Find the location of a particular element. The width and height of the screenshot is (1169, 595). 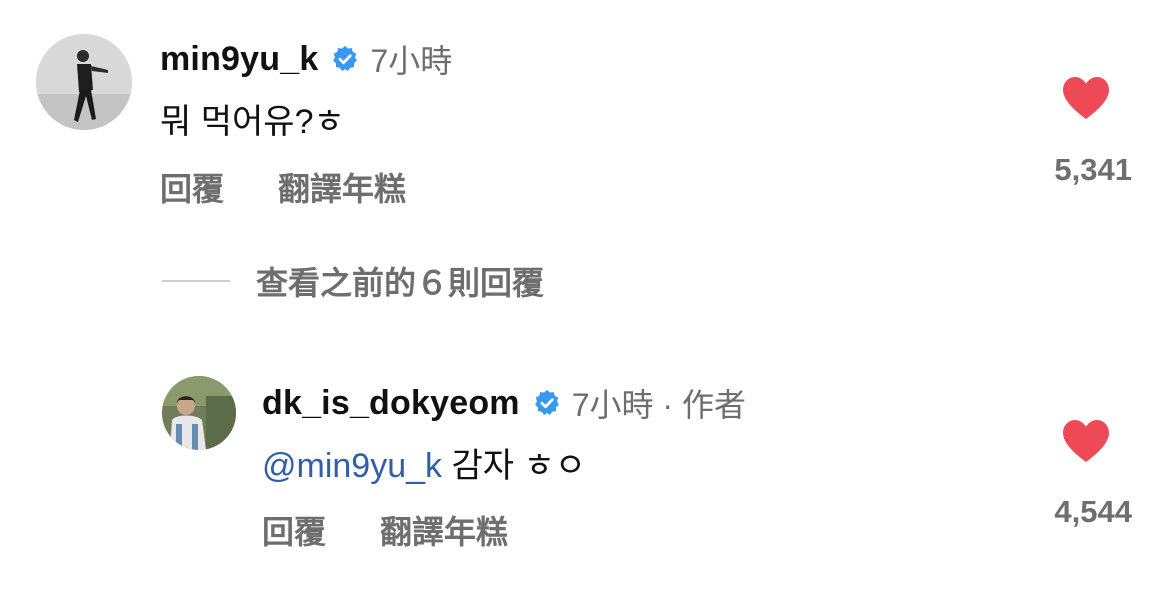

like-count: 5,341 is located at coordinates (1093, 169).